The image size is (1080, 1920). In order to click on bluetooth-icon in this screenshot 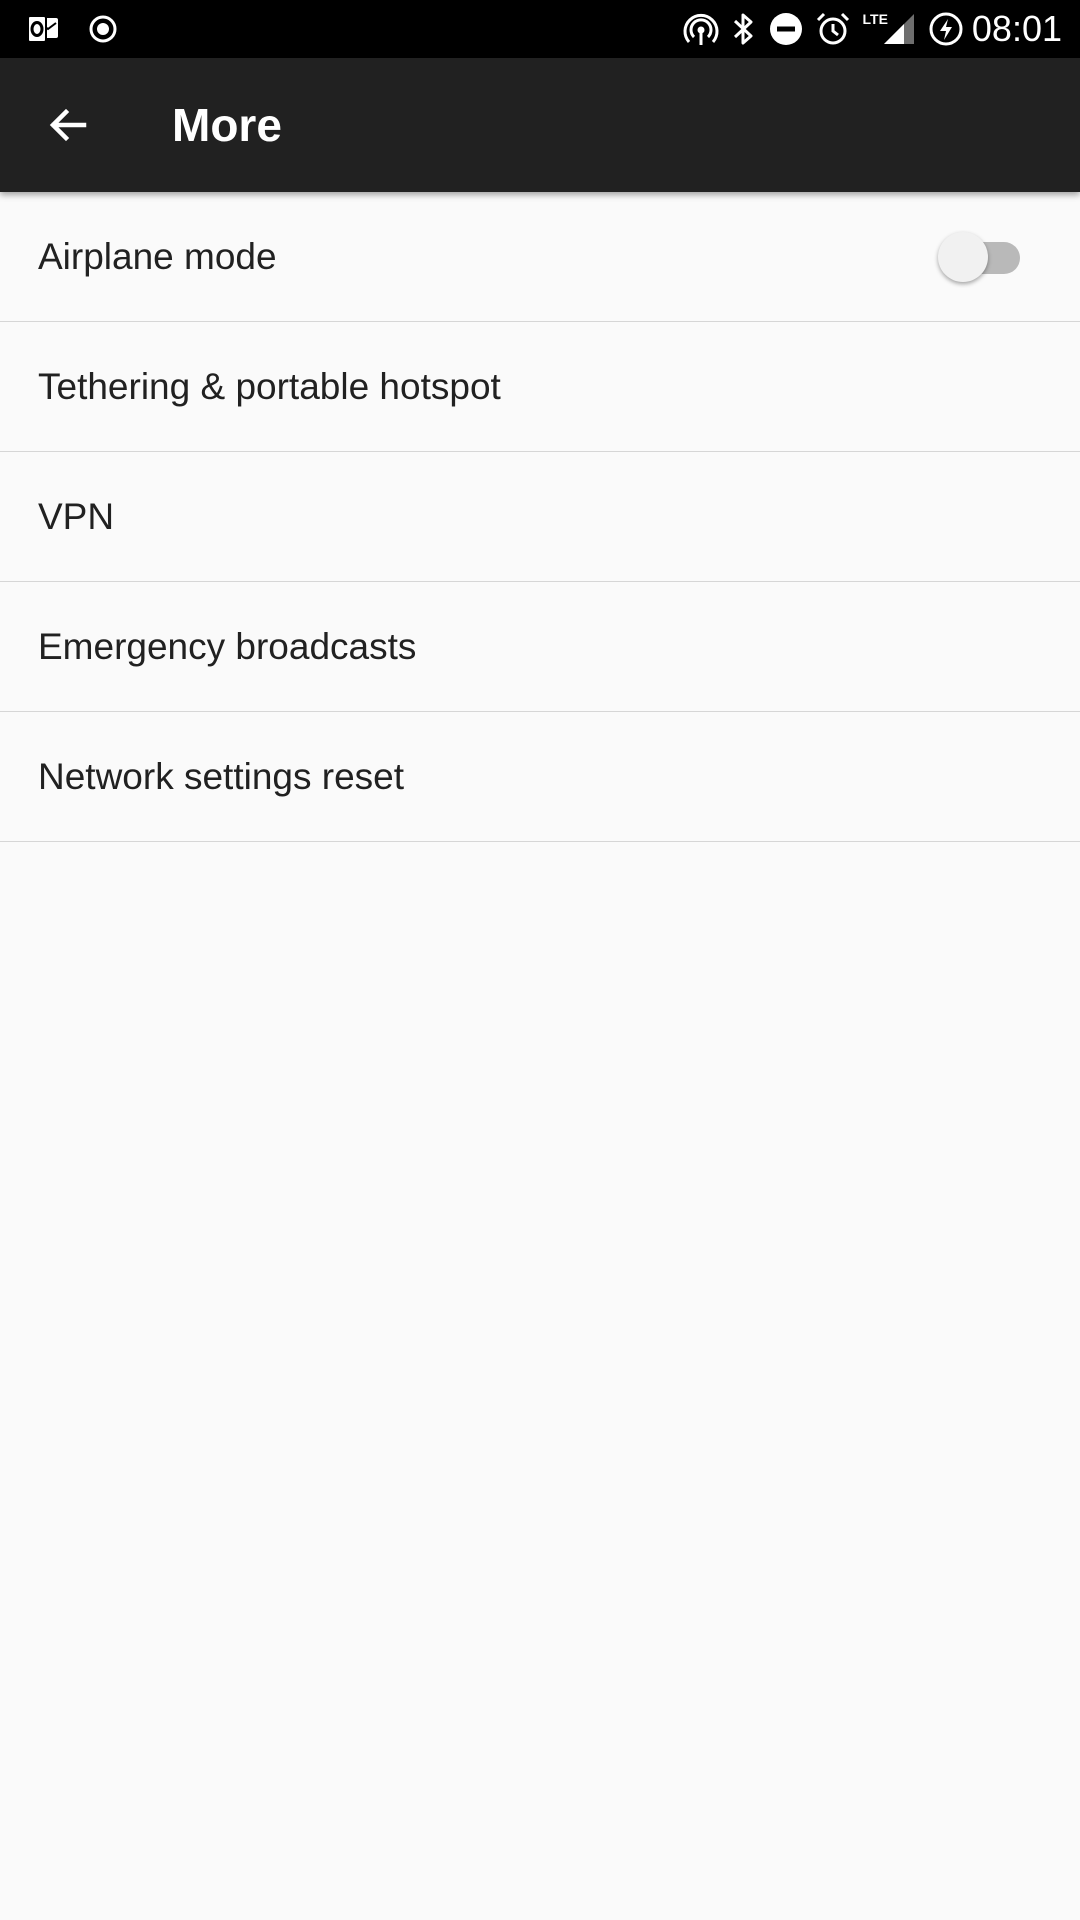, I will do `click(744, 29)`.